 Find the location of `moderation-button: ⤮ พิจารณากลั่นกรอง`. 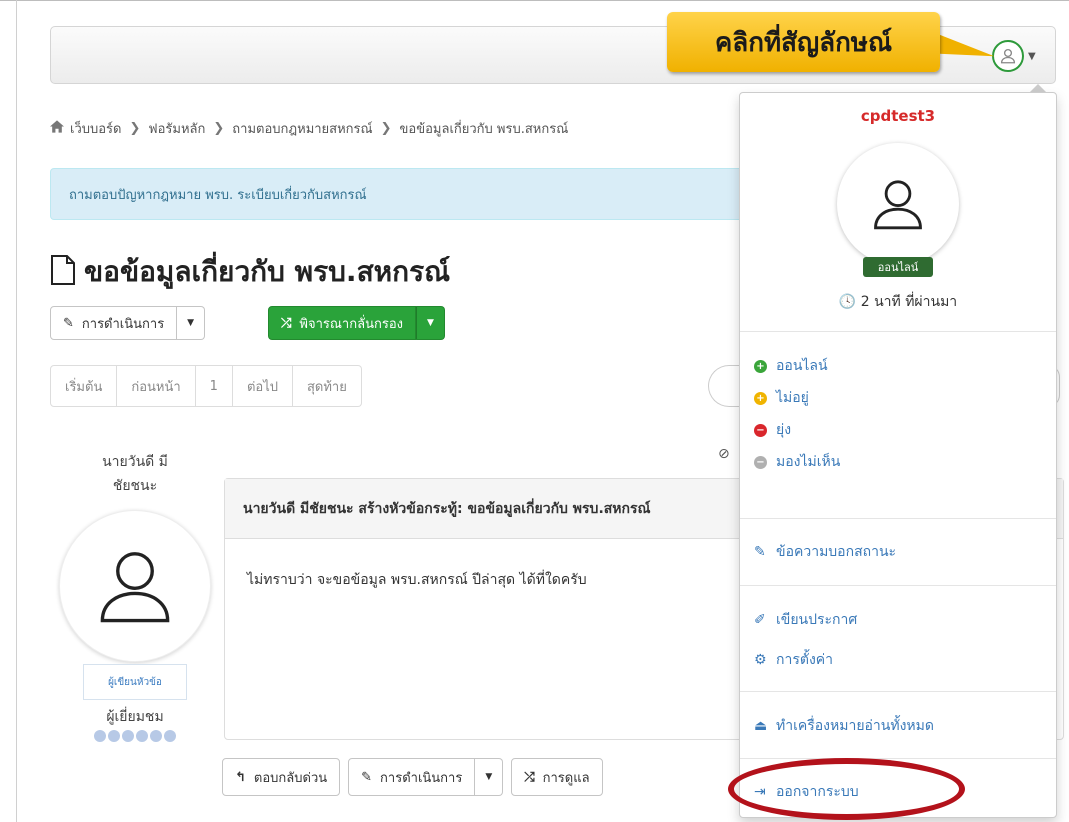

moderation-button: ⤮ พิจารณากลั่นกรอง is located at coordinates (342, 323).